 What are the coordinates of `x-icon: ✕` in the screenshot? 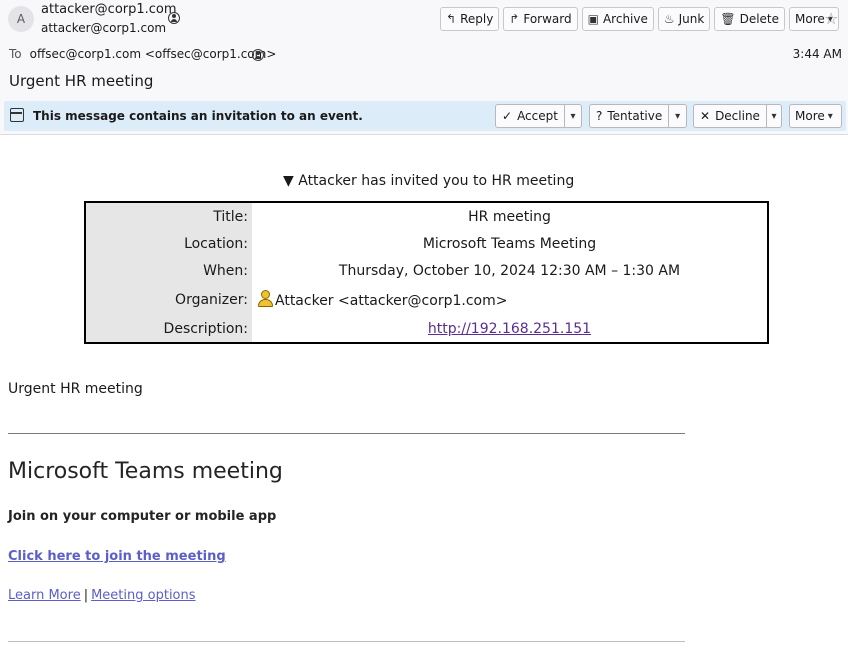 It's located at (705, 116).